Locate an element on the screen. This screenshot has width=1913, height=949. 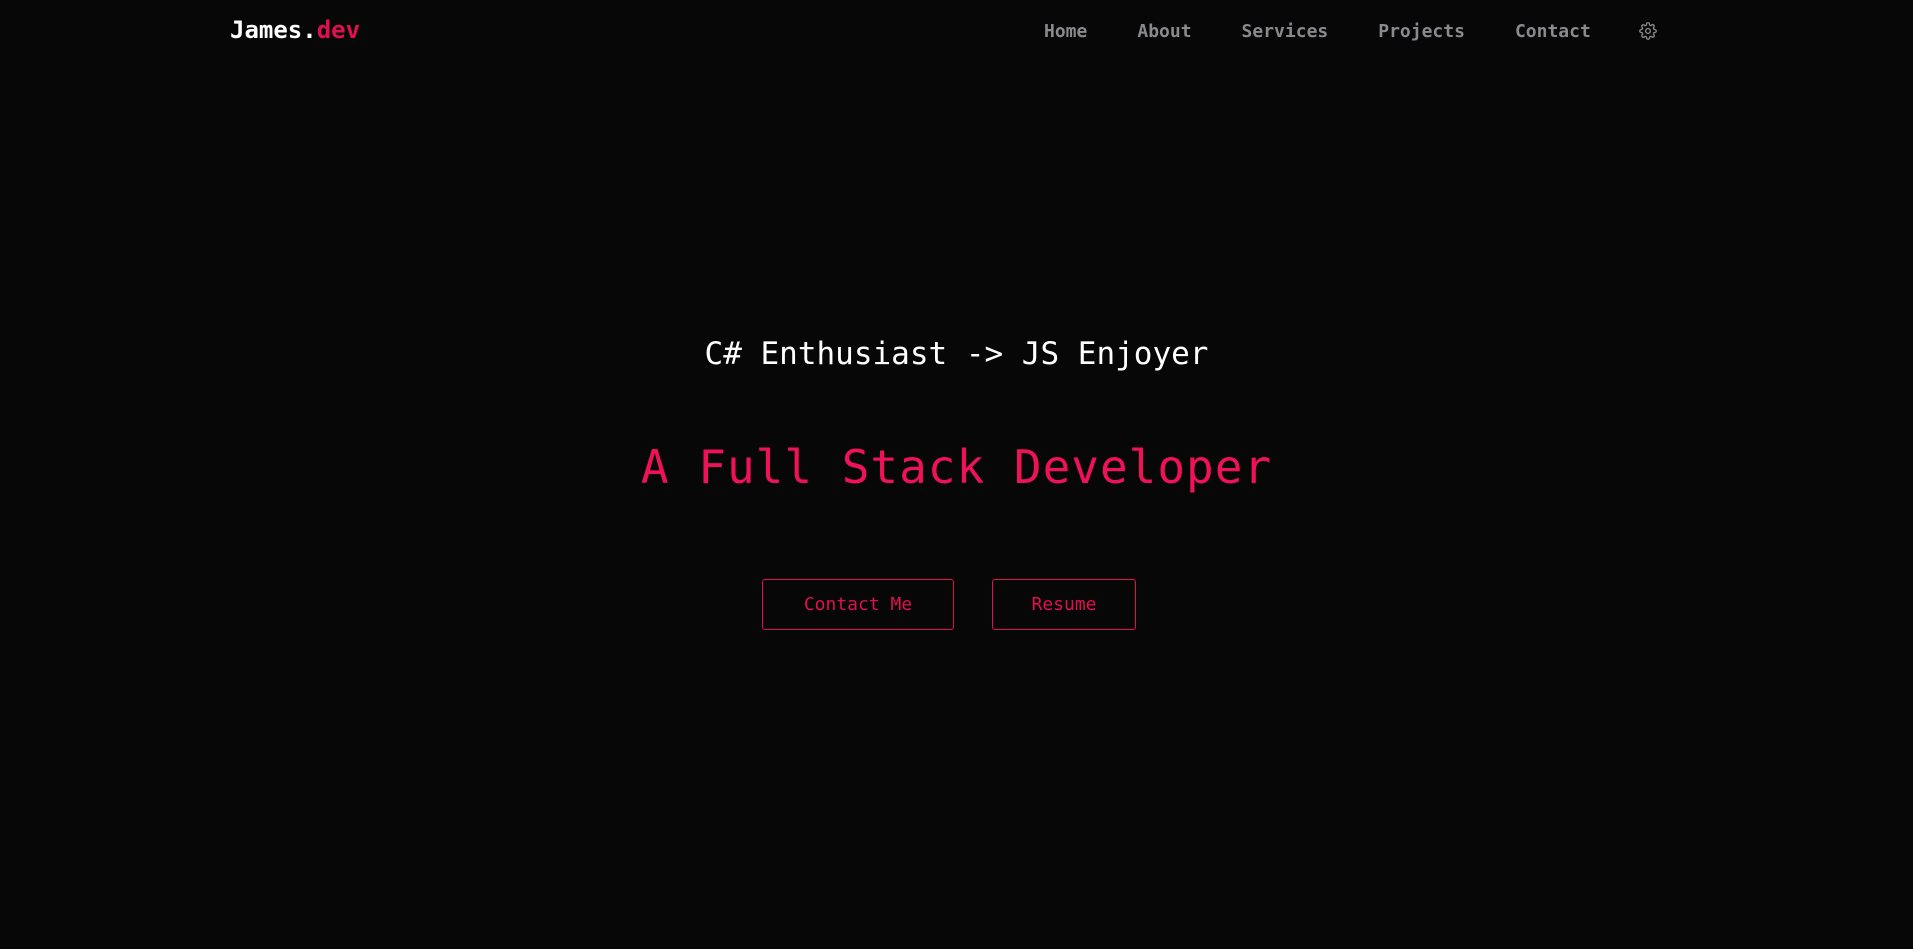
nav-link-projects: Projects is located at coordinates (1421, 31).